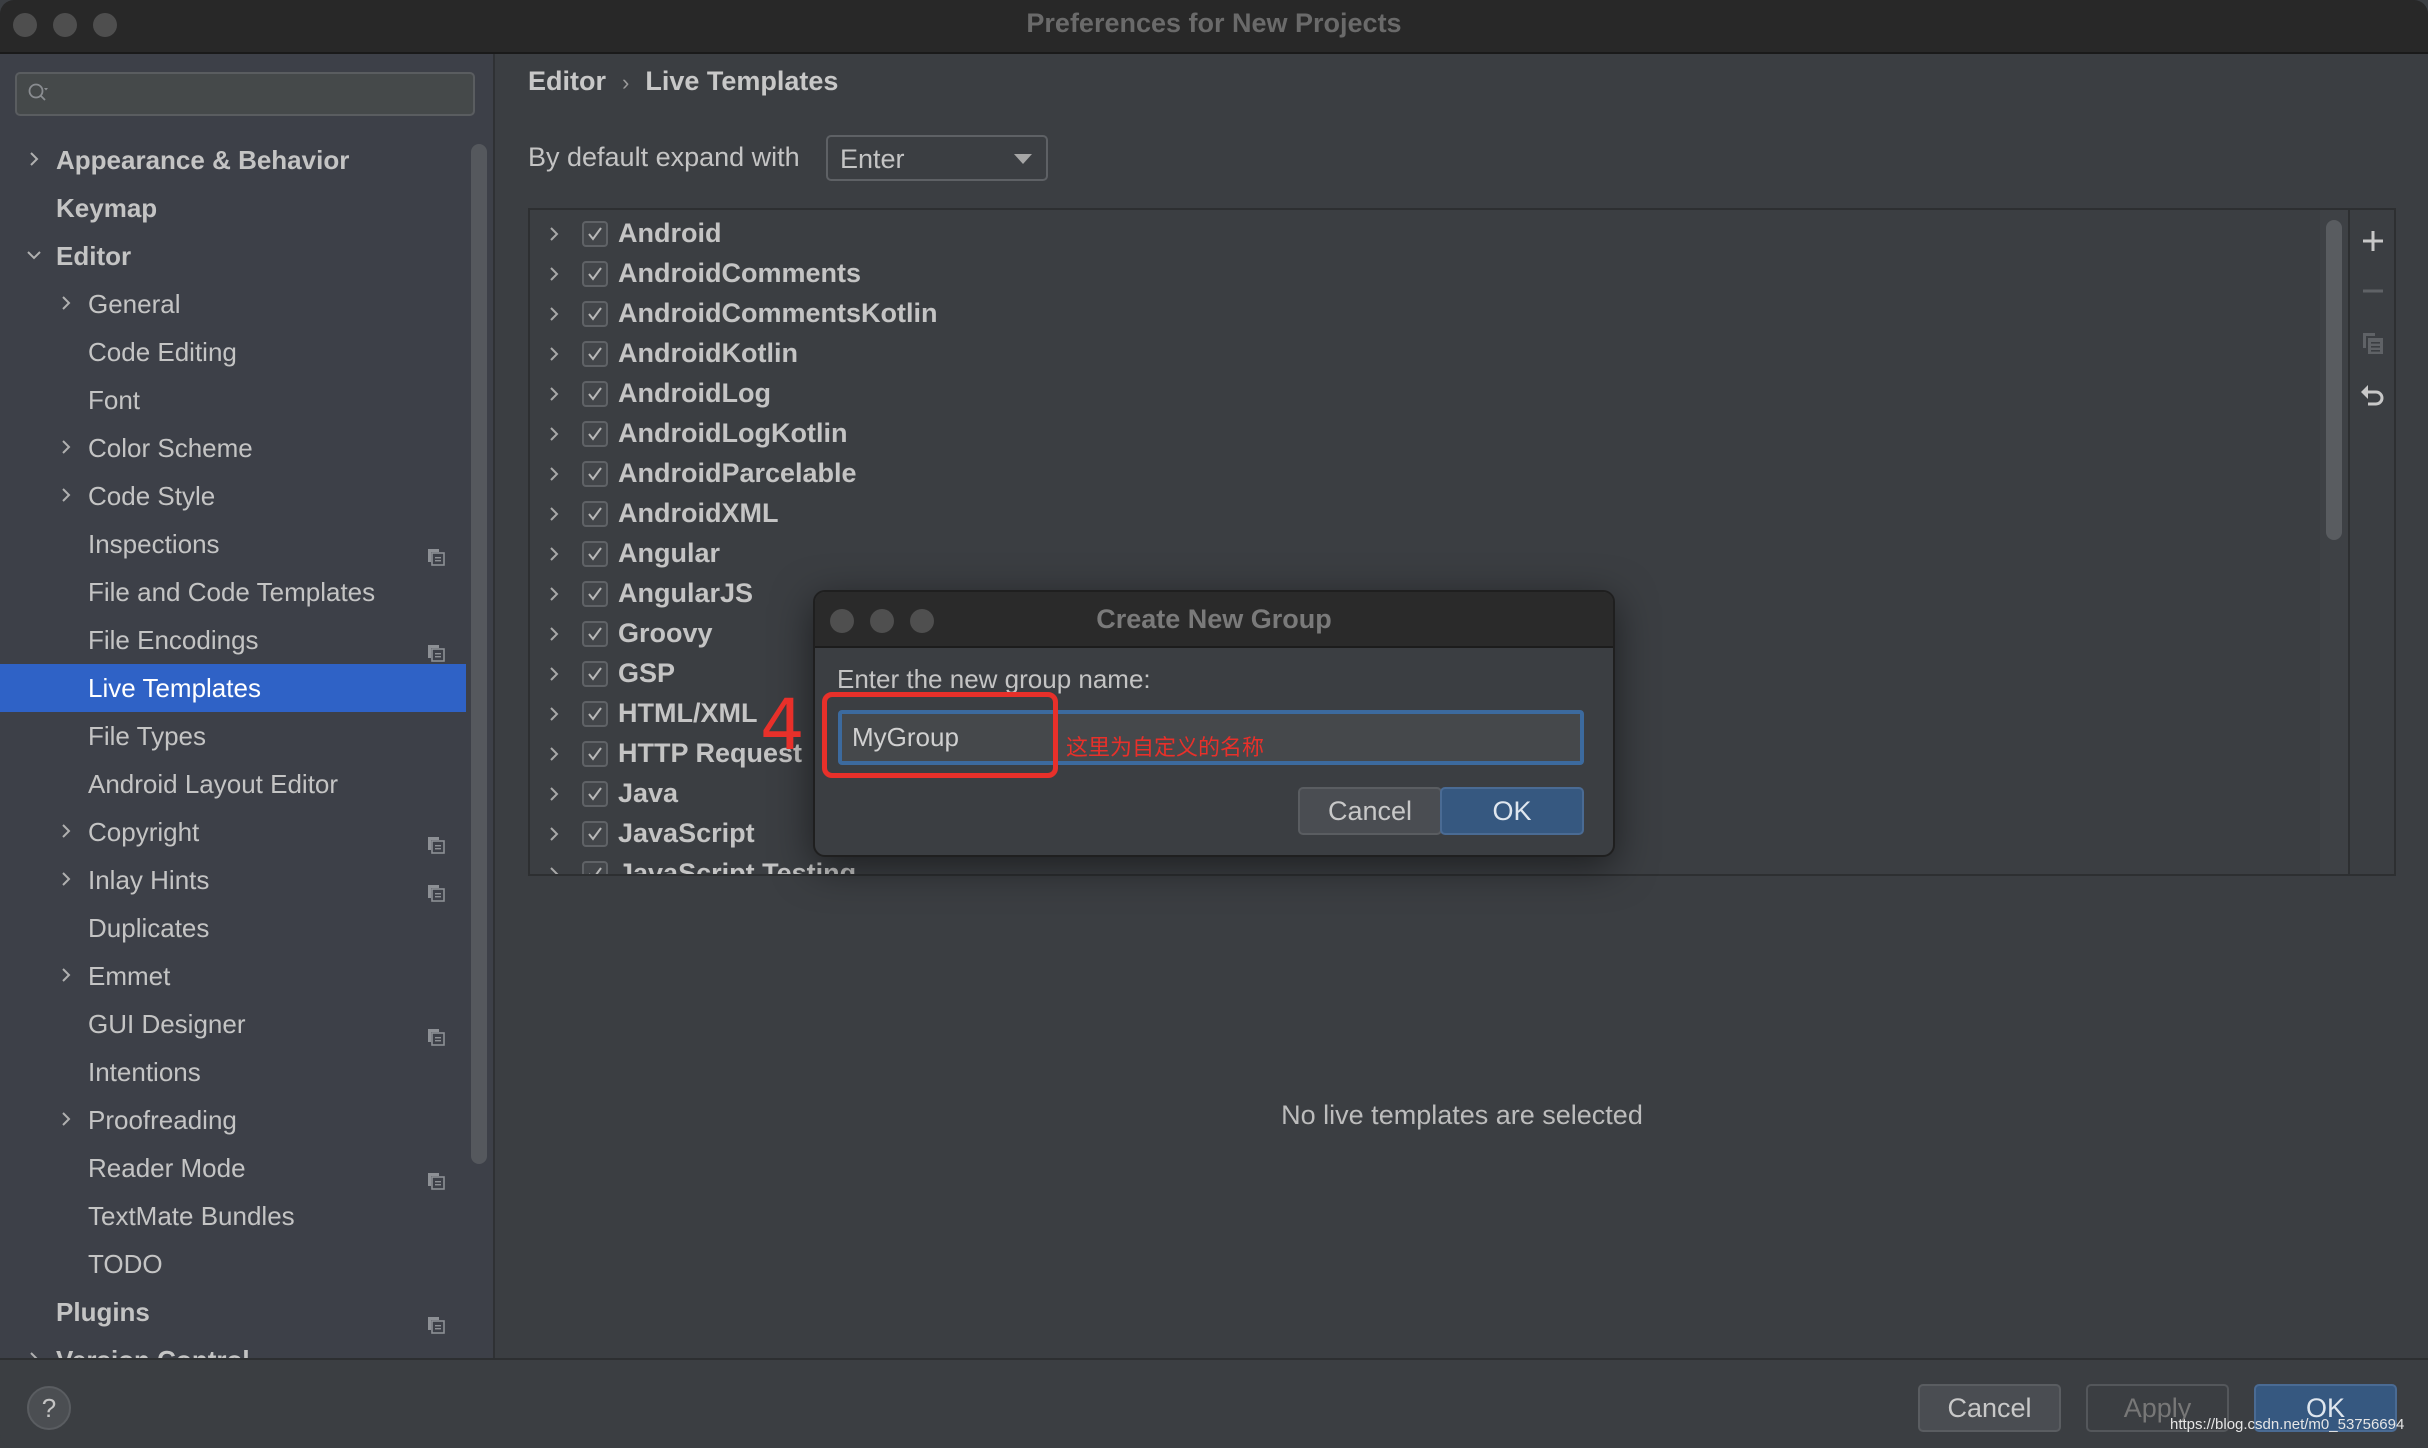 The image size is (2428, 1448). Describe the element at coordinates (567, 81) in the screenshot. I see `breadcrumb-editor: Editor` at that location.